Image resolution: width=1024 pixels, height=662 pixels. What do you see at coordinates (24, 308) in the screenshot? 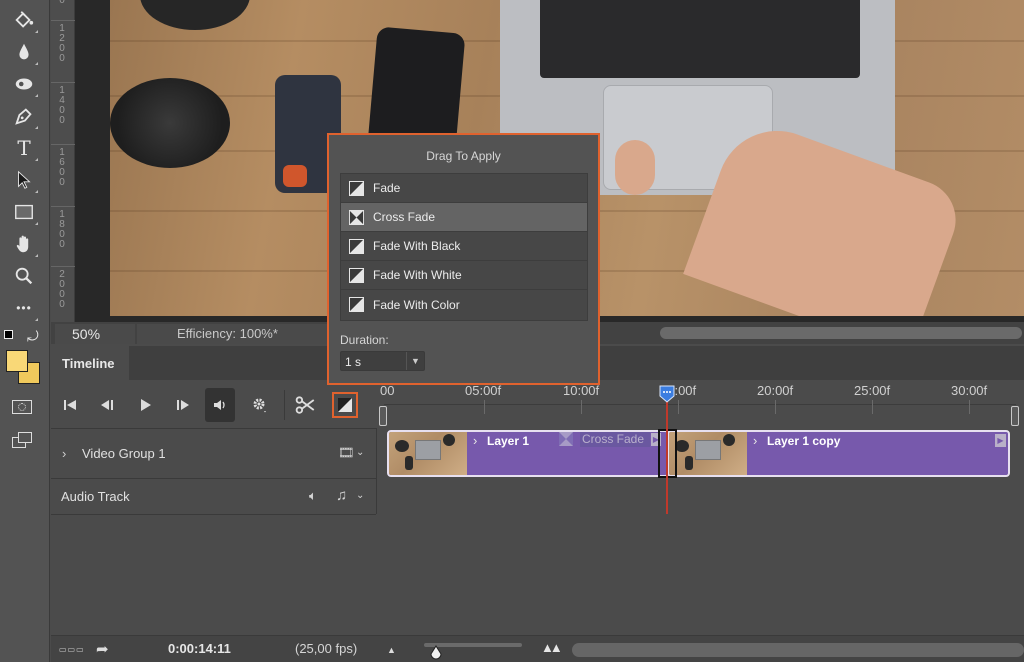
I see `more-tools-button: •••` at bounding box center [24, 308].